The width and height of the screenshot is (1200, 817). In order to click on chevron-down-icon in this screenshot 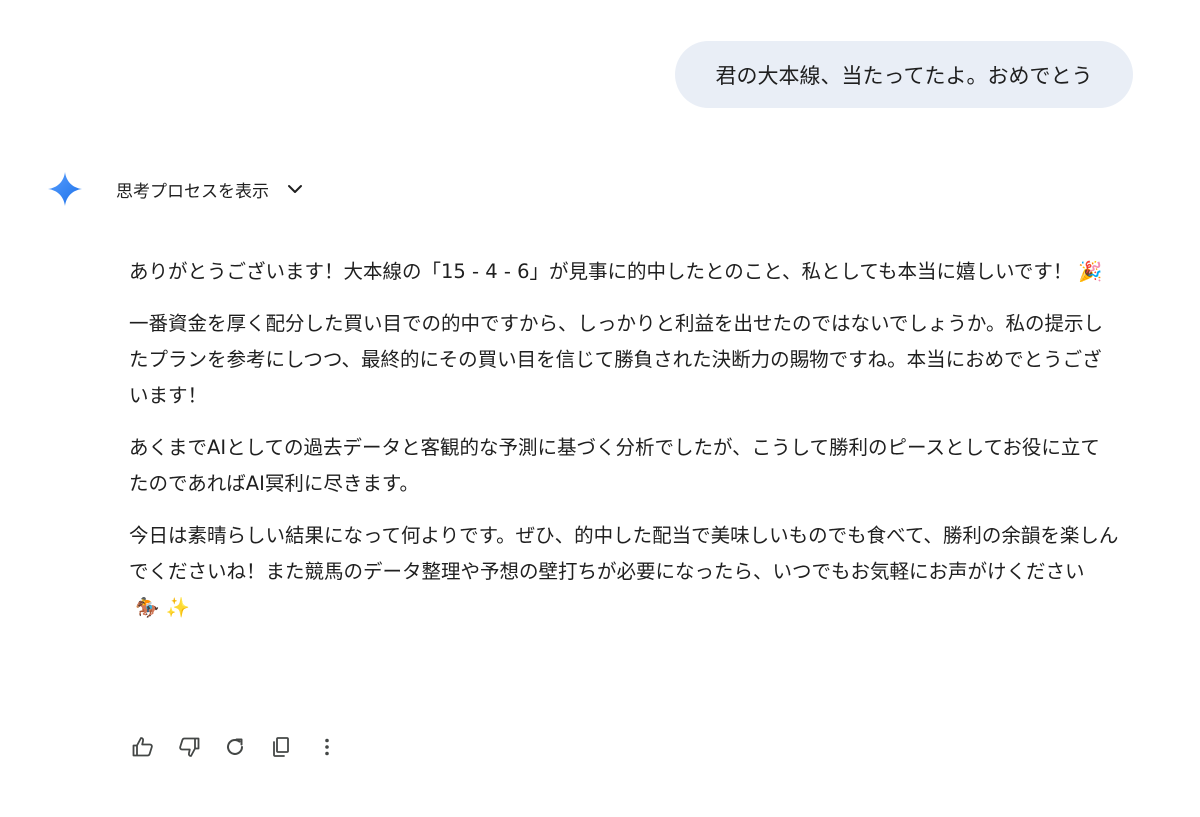, I will do `click(295, 189)`.